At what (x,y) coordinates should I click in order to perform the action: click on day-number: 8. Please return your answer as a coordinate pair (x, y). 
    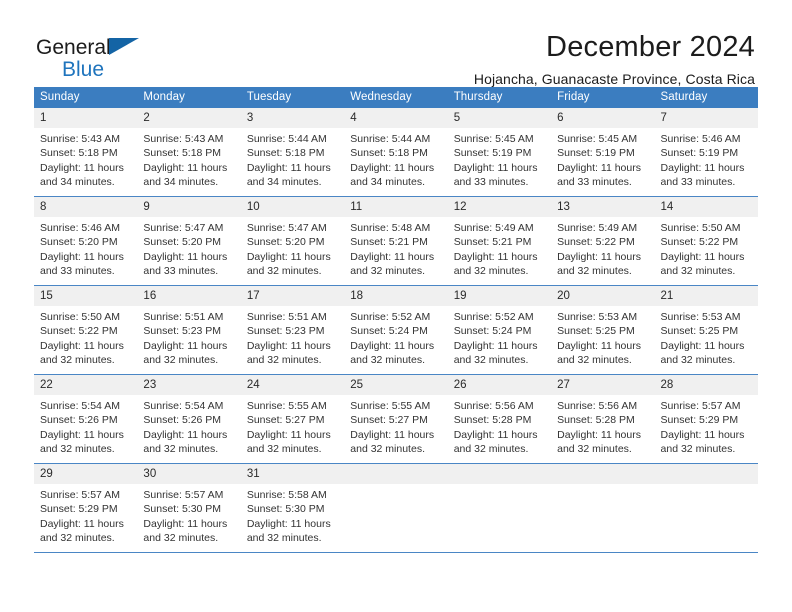
    Looking at the image, I should click on (86, 207).